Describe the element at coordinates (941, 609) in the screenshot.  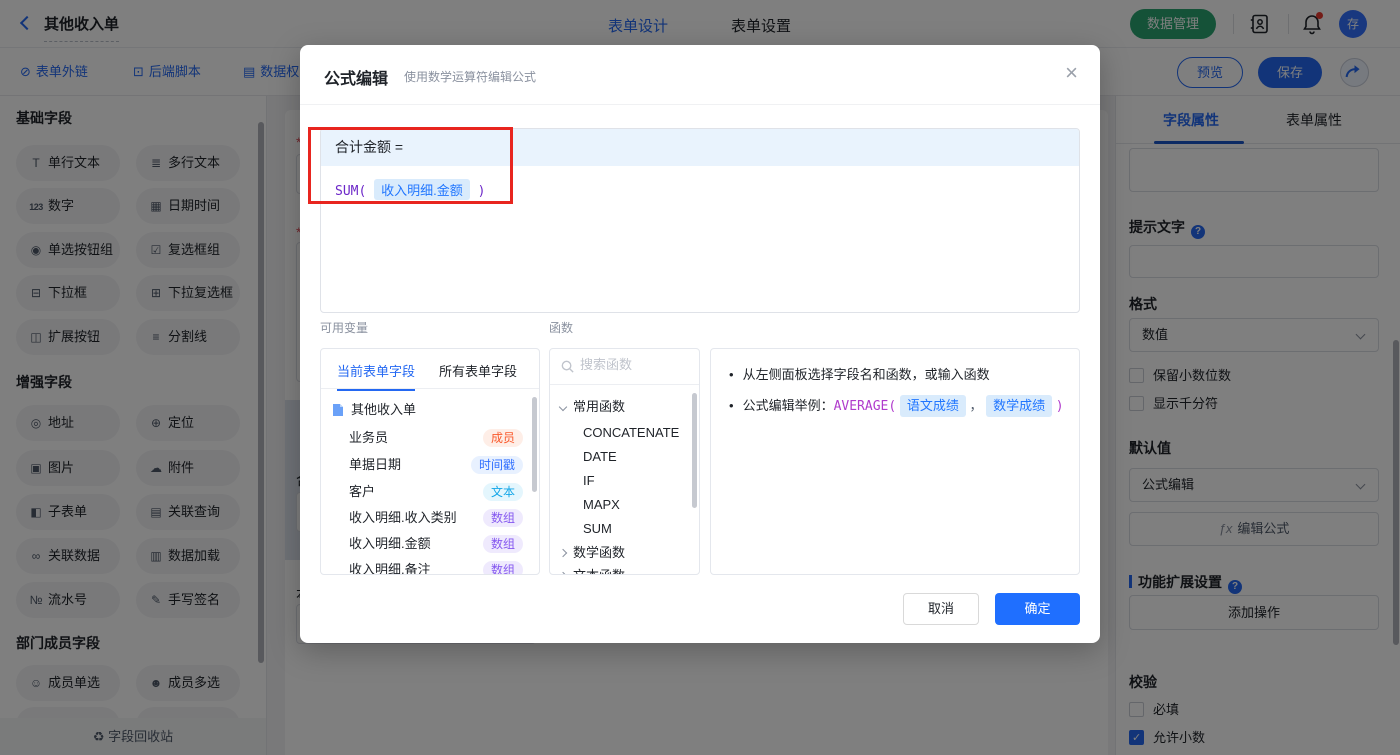
I see `cancel-button: 取消` at that location.